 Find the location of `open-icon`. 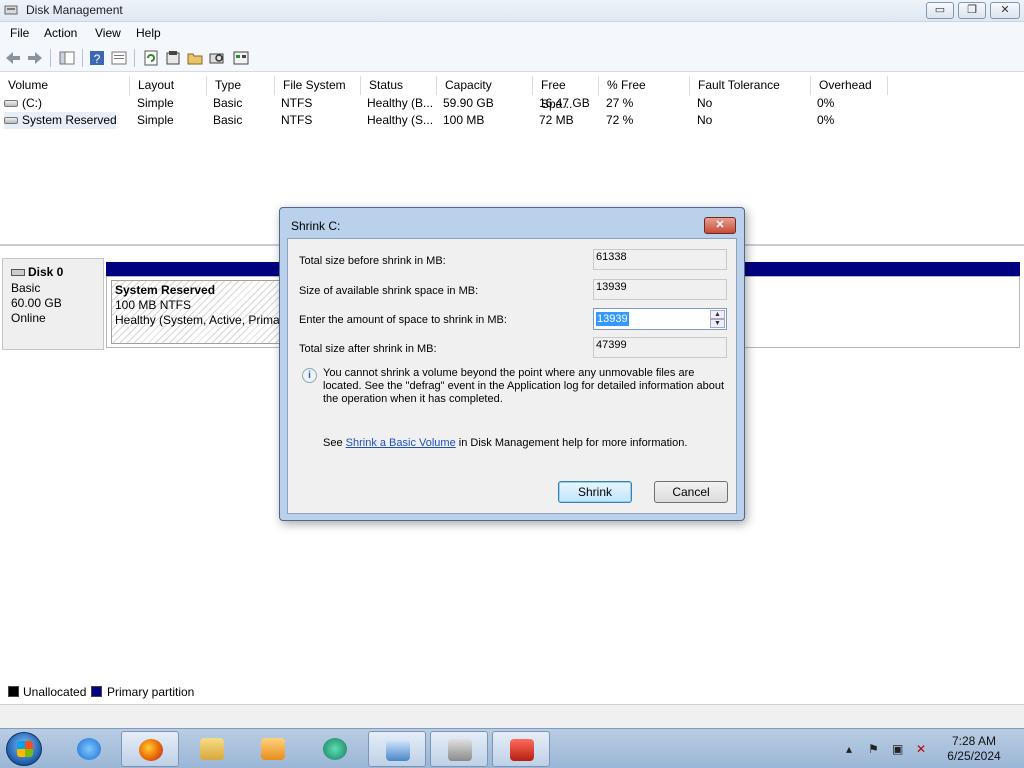

open-icon is located at coordinates (195, 58).